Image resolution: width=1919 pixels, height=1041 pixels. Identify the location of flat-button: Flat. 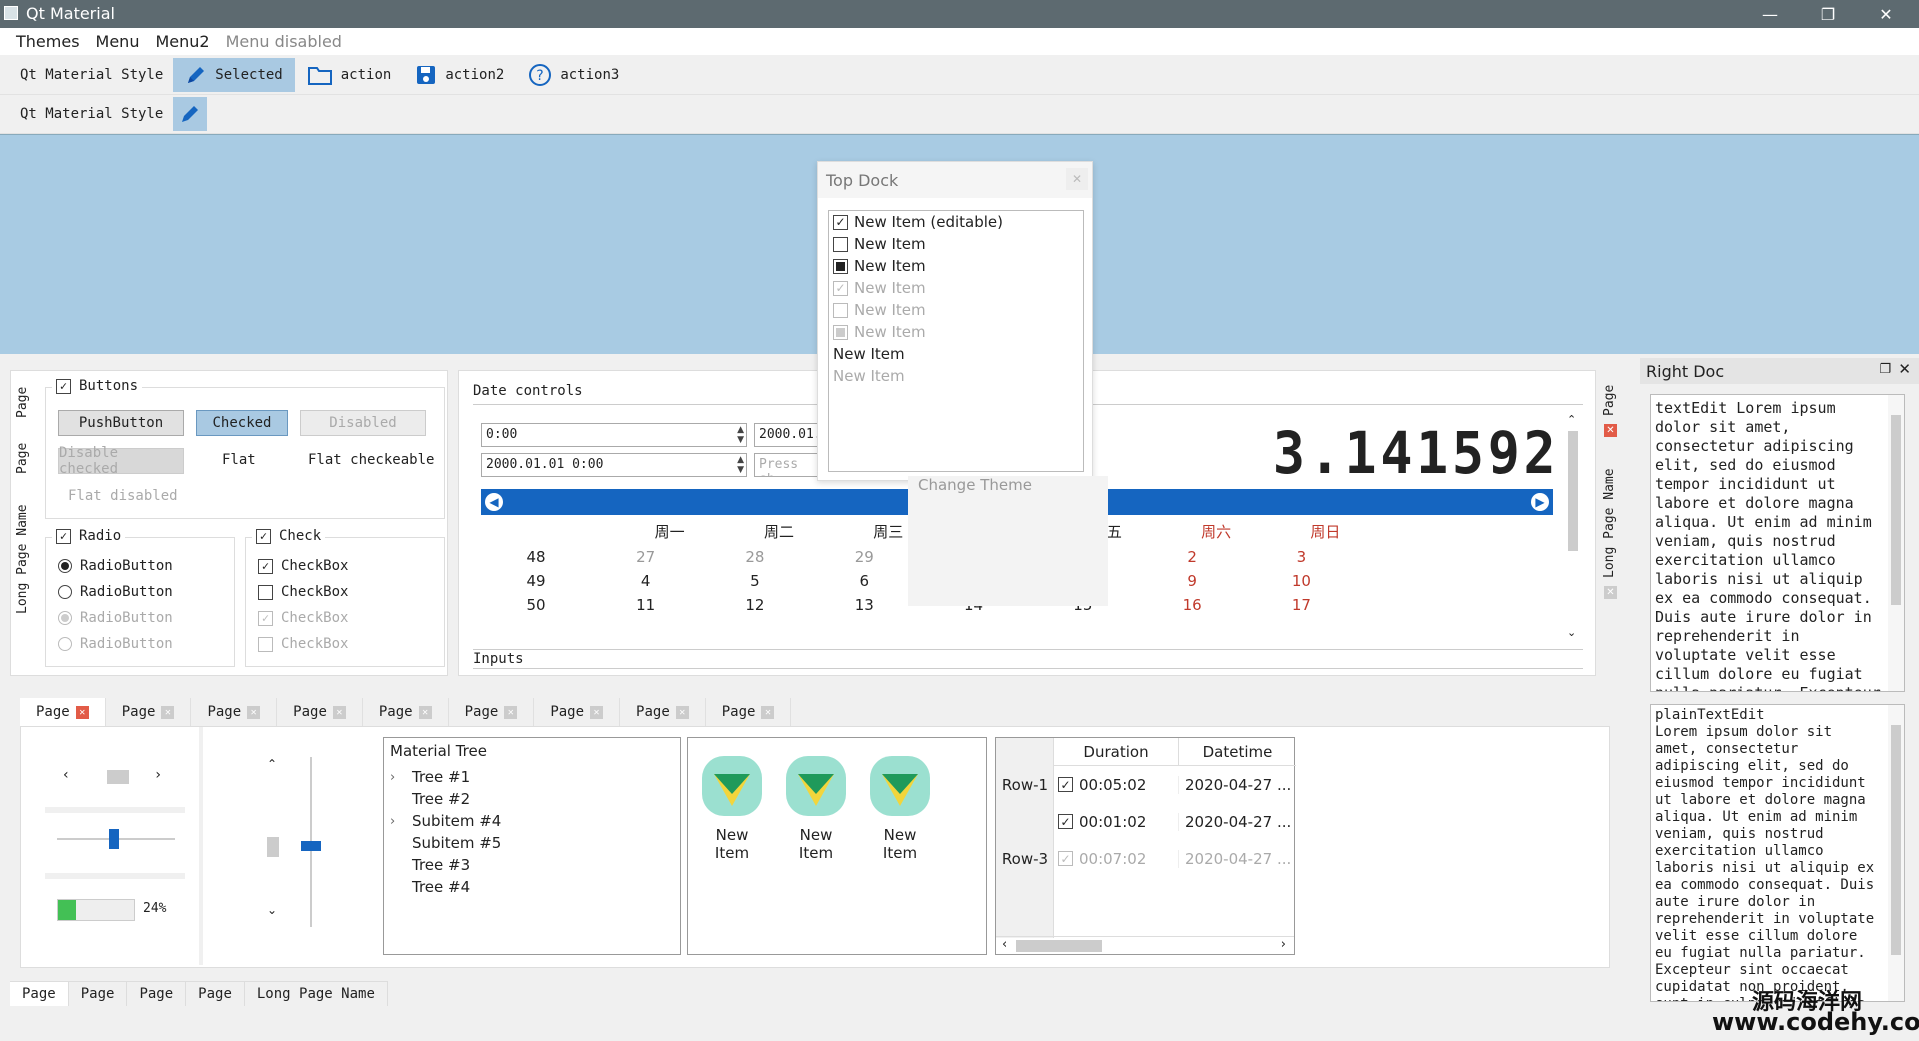
(239, 460).